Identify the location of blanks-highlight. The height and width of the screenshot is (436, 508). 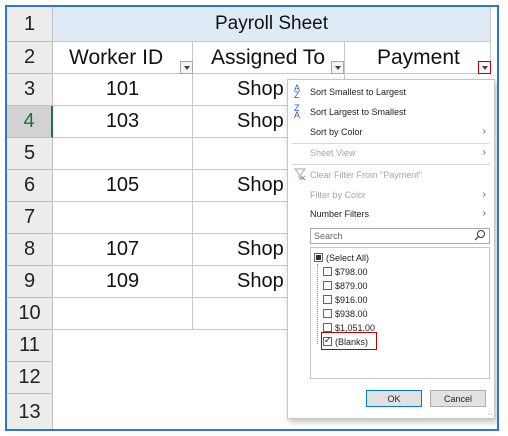
(349, 341).